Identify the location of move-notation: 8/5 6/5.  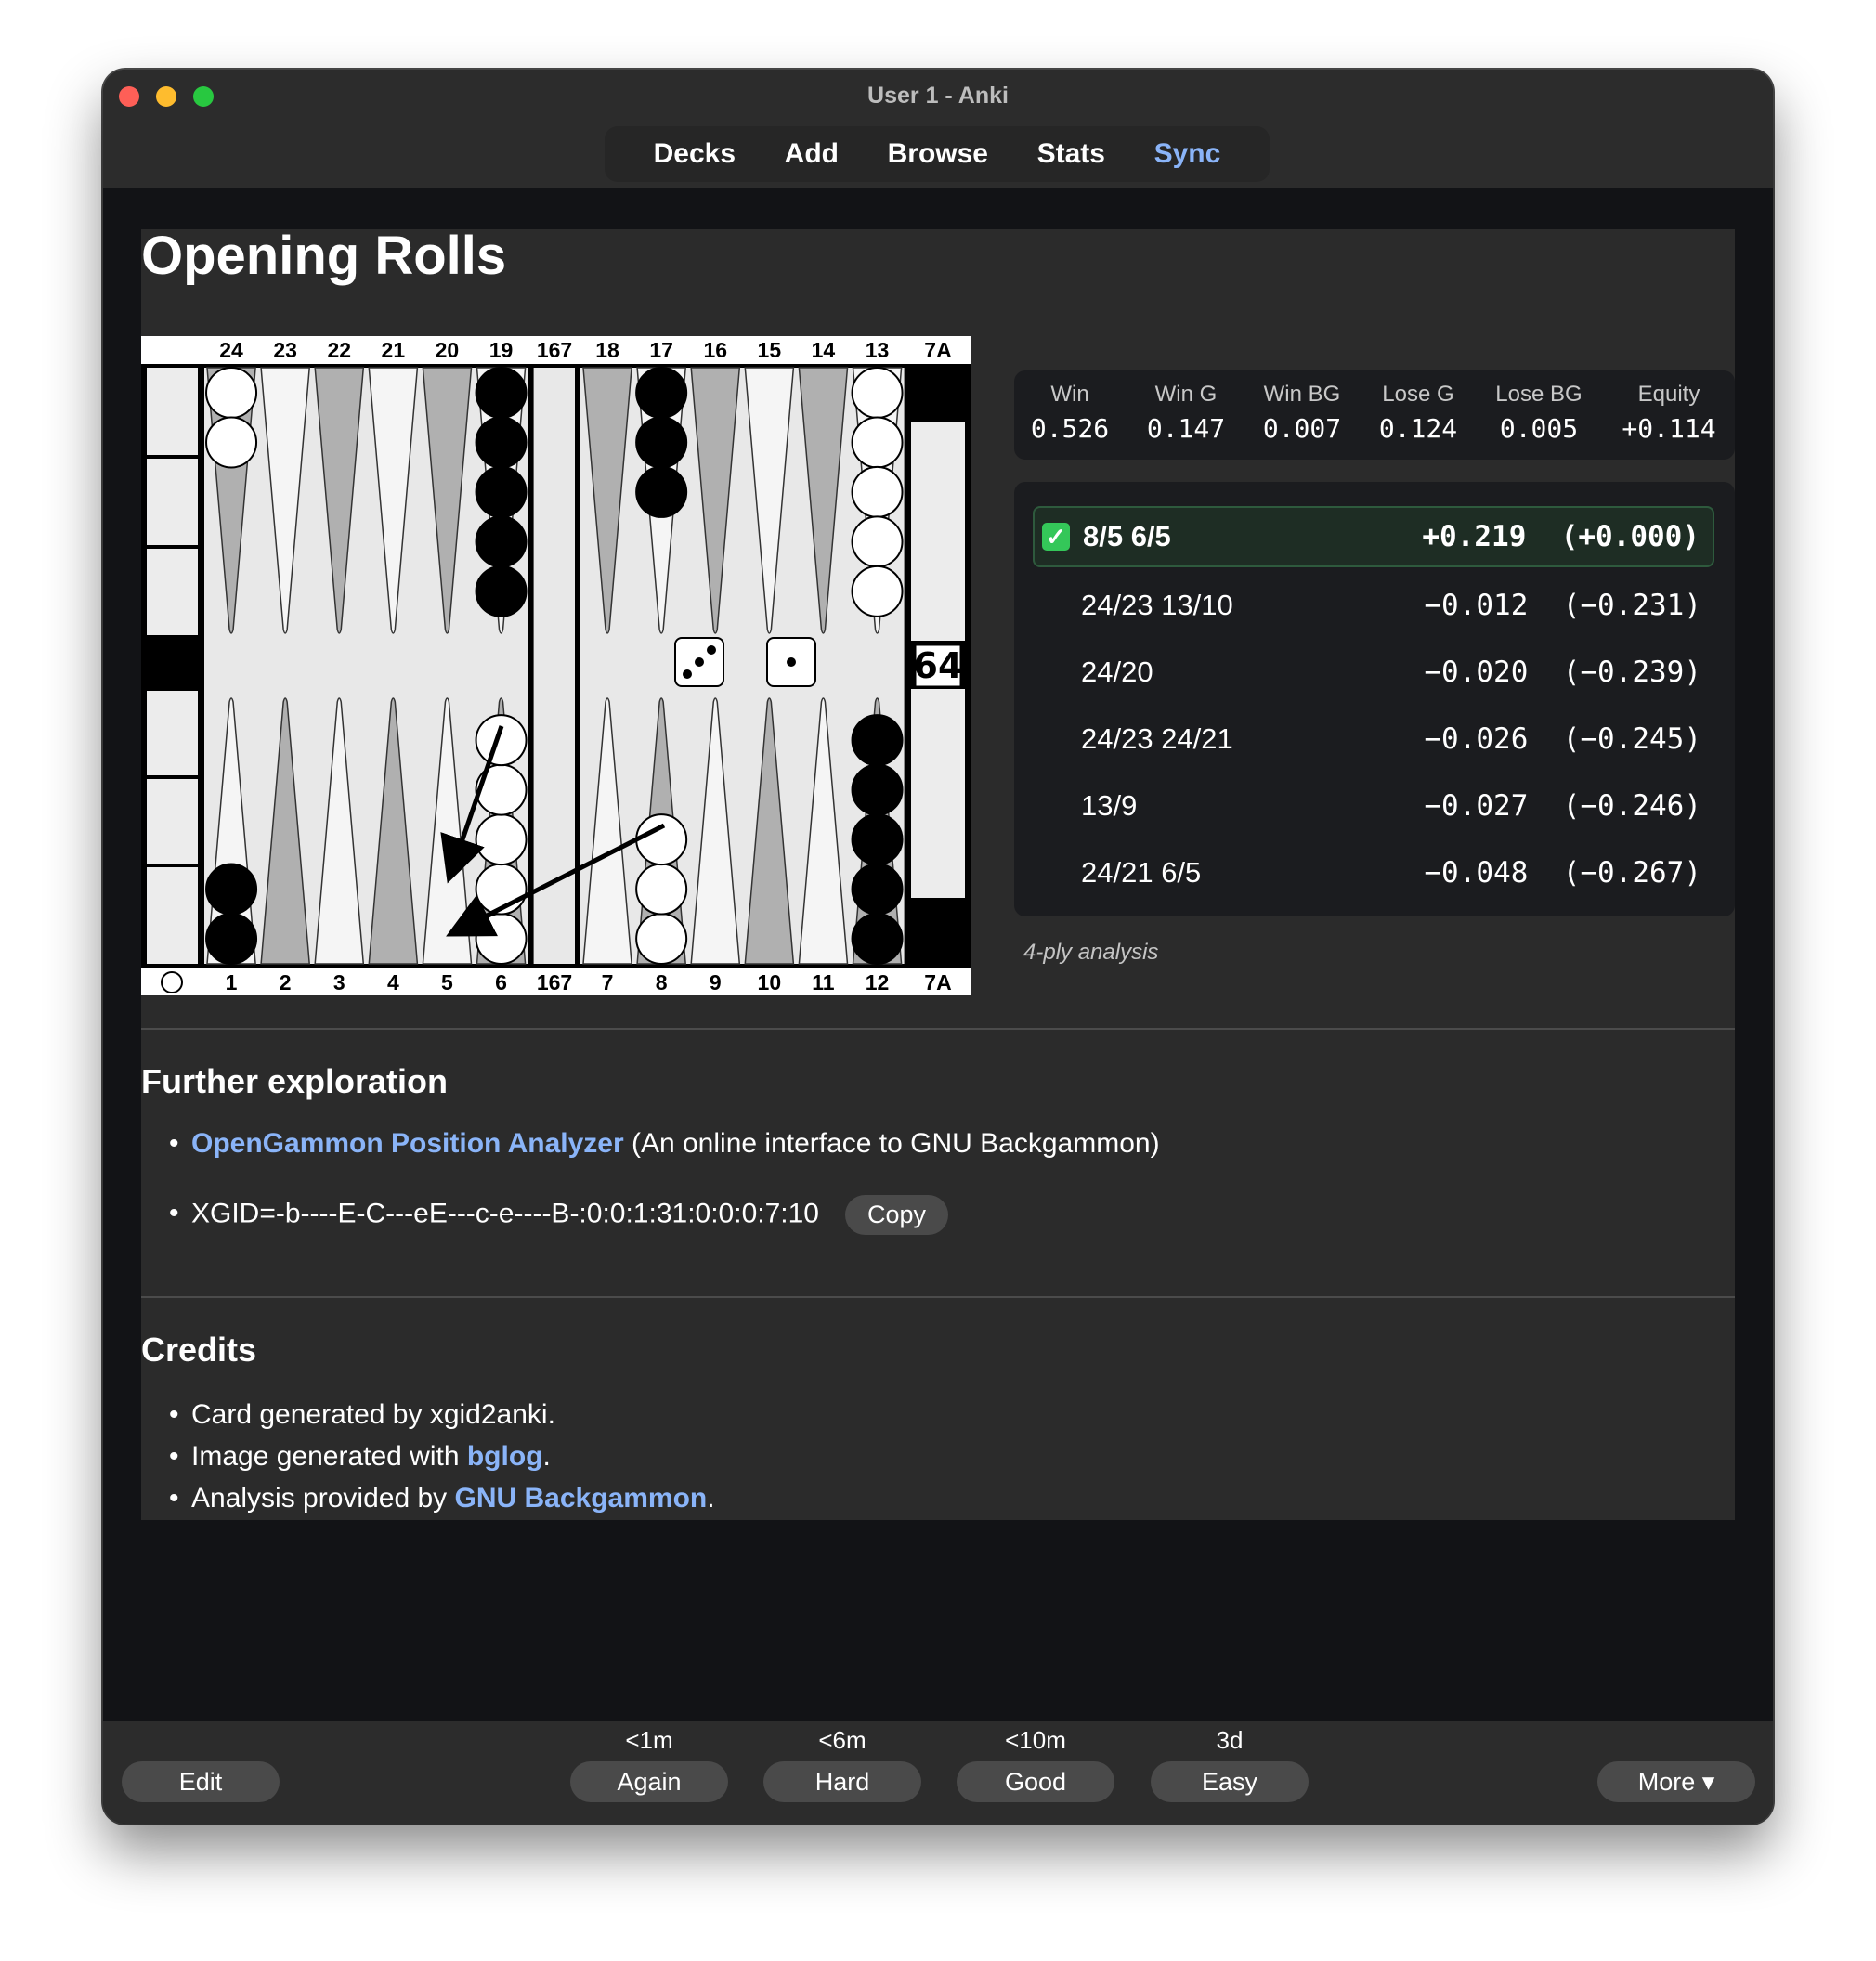
(1127, 536).